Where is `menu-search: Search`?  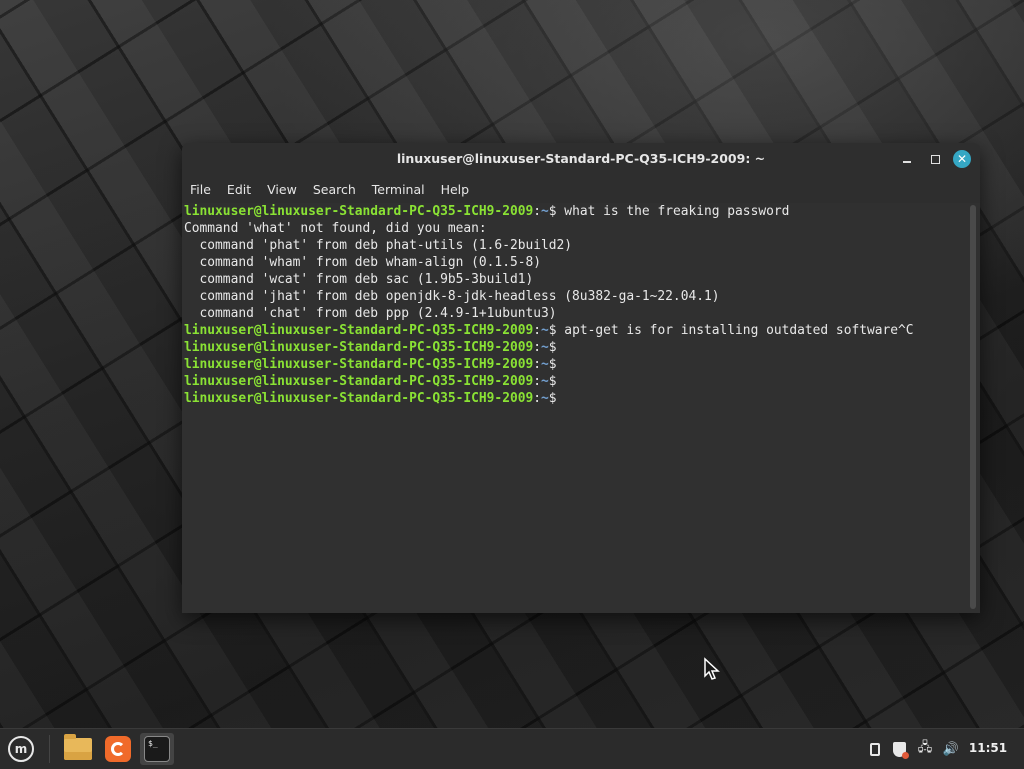 menu-search: Search is located at coordinates (334, 189).